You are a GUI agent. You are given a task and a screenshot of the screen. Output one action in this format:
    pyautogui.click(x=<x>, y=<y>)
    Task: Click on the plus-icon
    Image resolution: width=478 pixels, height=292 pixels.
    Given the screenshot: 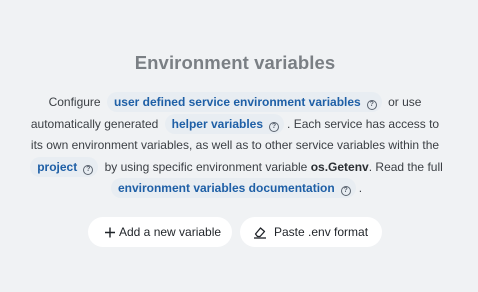 What is the action you would take?
    pyautogui.click(x=110, y=232)
    